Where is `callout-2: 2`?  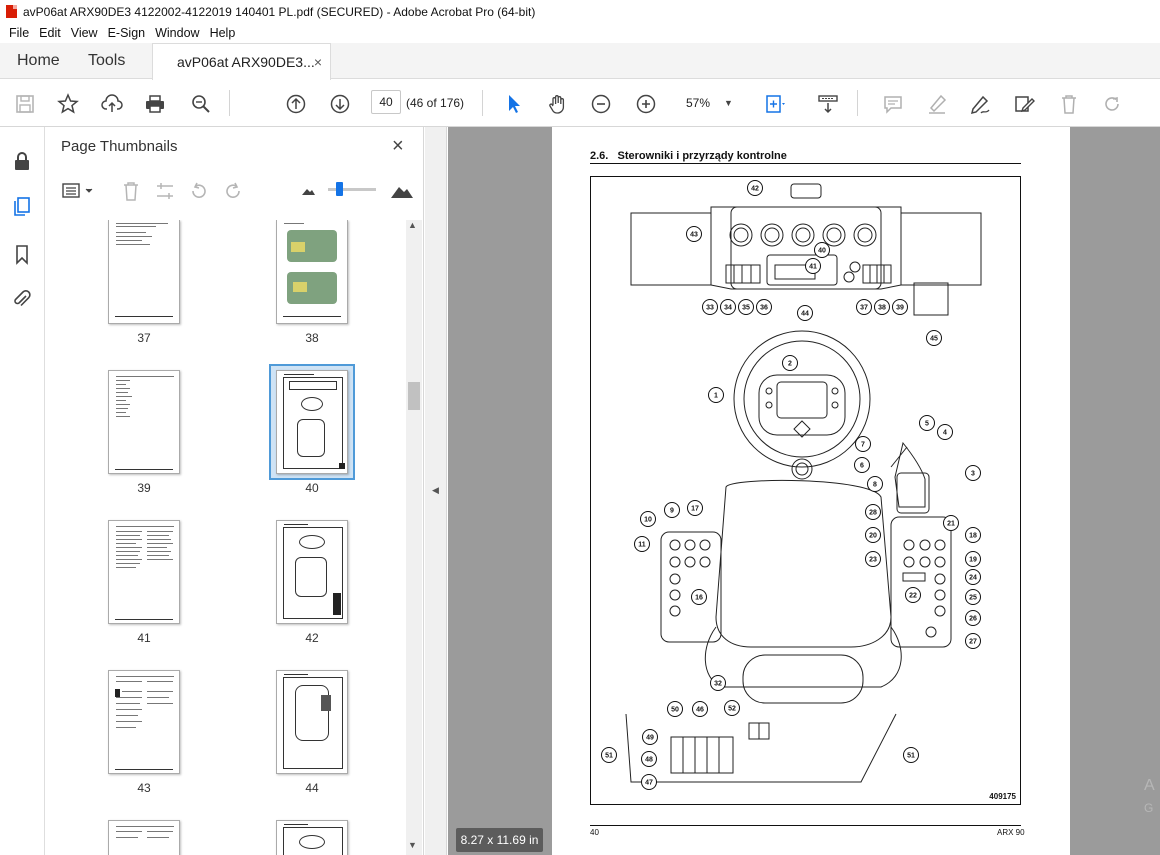
callout-2: 2 is located at coordinates (790, 364).